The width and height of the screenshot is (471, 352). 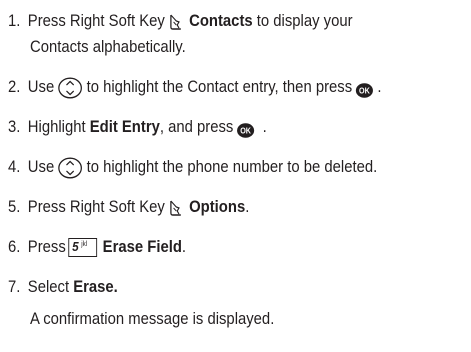 I want to click on step-number: 7., so click(x=14, y=287).